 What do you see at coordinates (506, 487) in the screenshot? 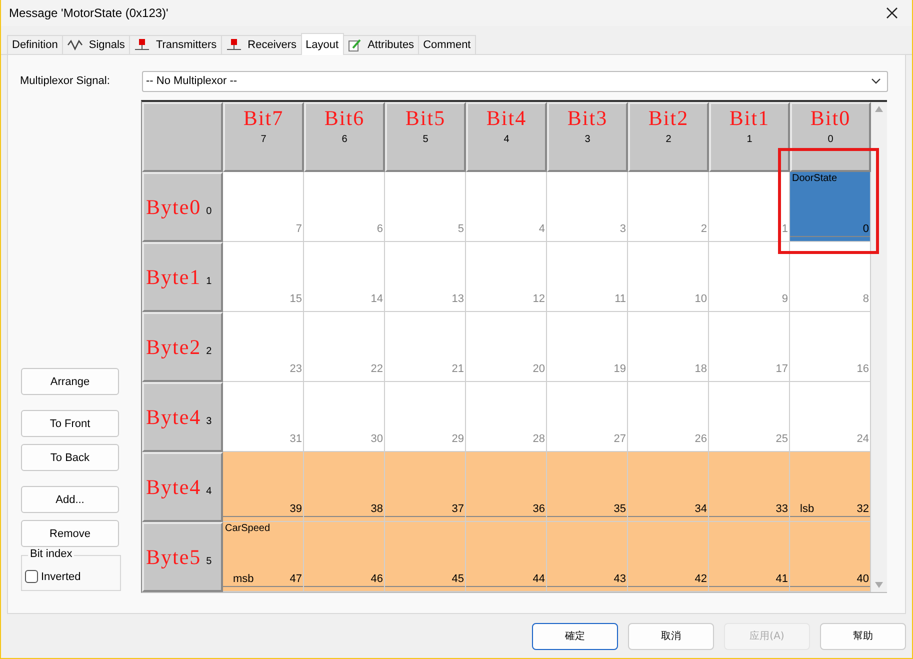
I see `bit-cell: 36` at bounding box center [506, 487].